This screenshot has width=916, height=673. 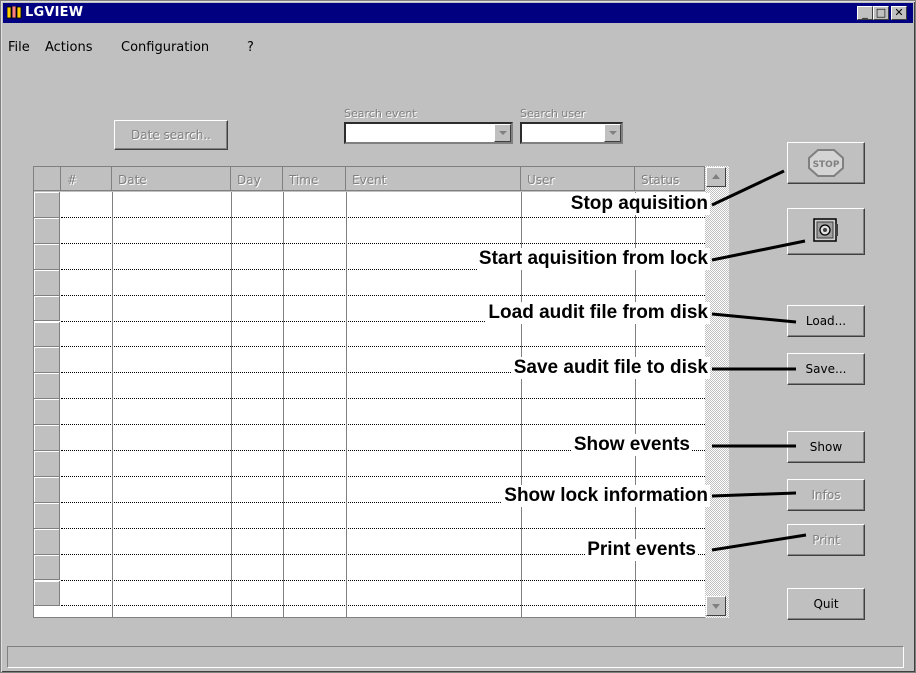 What do you see at coordinates (606, 496) in the screenshot?
I see `annotation-infos: Show lock information` at bounding box center [606, 496].